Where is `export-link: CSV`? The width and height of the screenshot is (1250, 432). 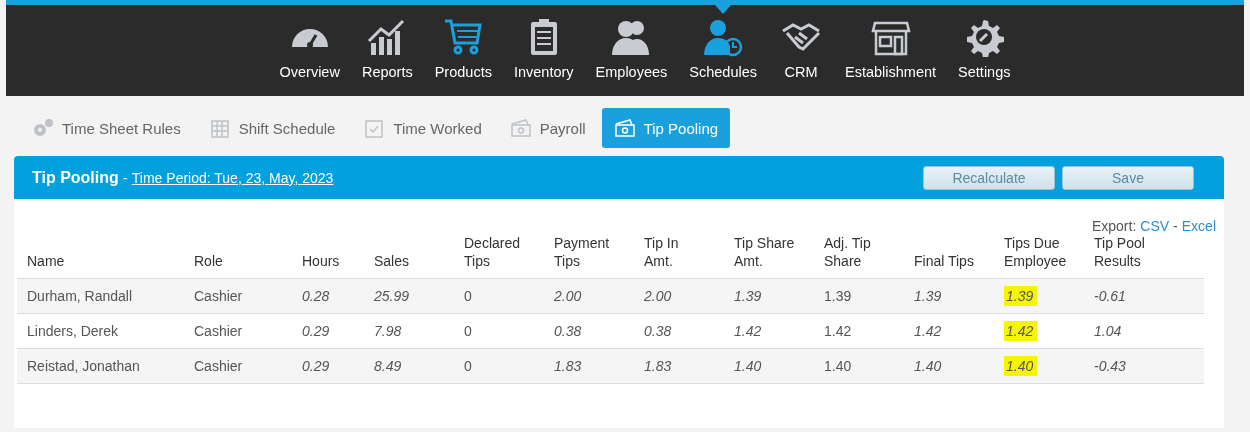
export-link: CSV is located at coordinates (1155, 226).